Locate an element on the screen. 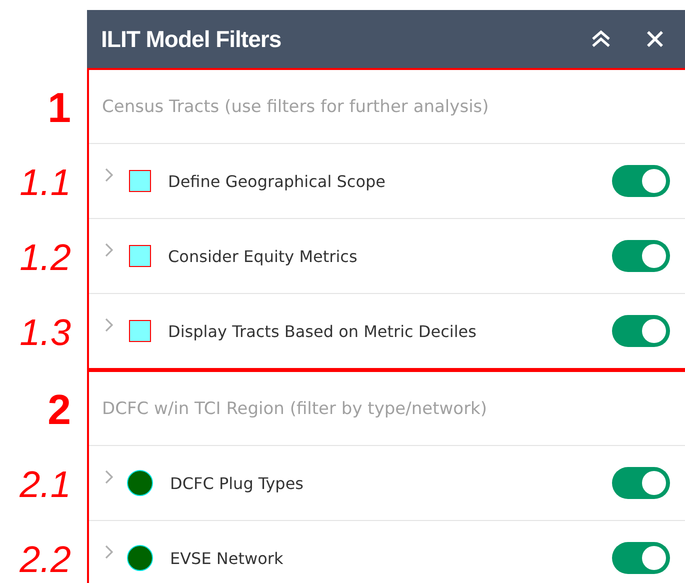 This screenshot has height=583, width=685. layer-label: Display Tracts Based on Metric Deciles is located at coordinates (323, 331).